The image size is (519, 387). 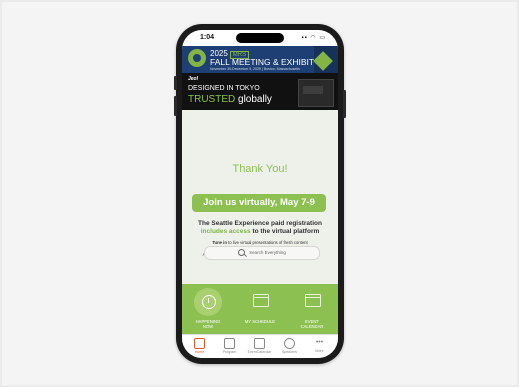 What do you see at coordinates (267, 252) in the screenshot?
I see `search-placeholder: Search Everything` at bounding box center [267, 252].